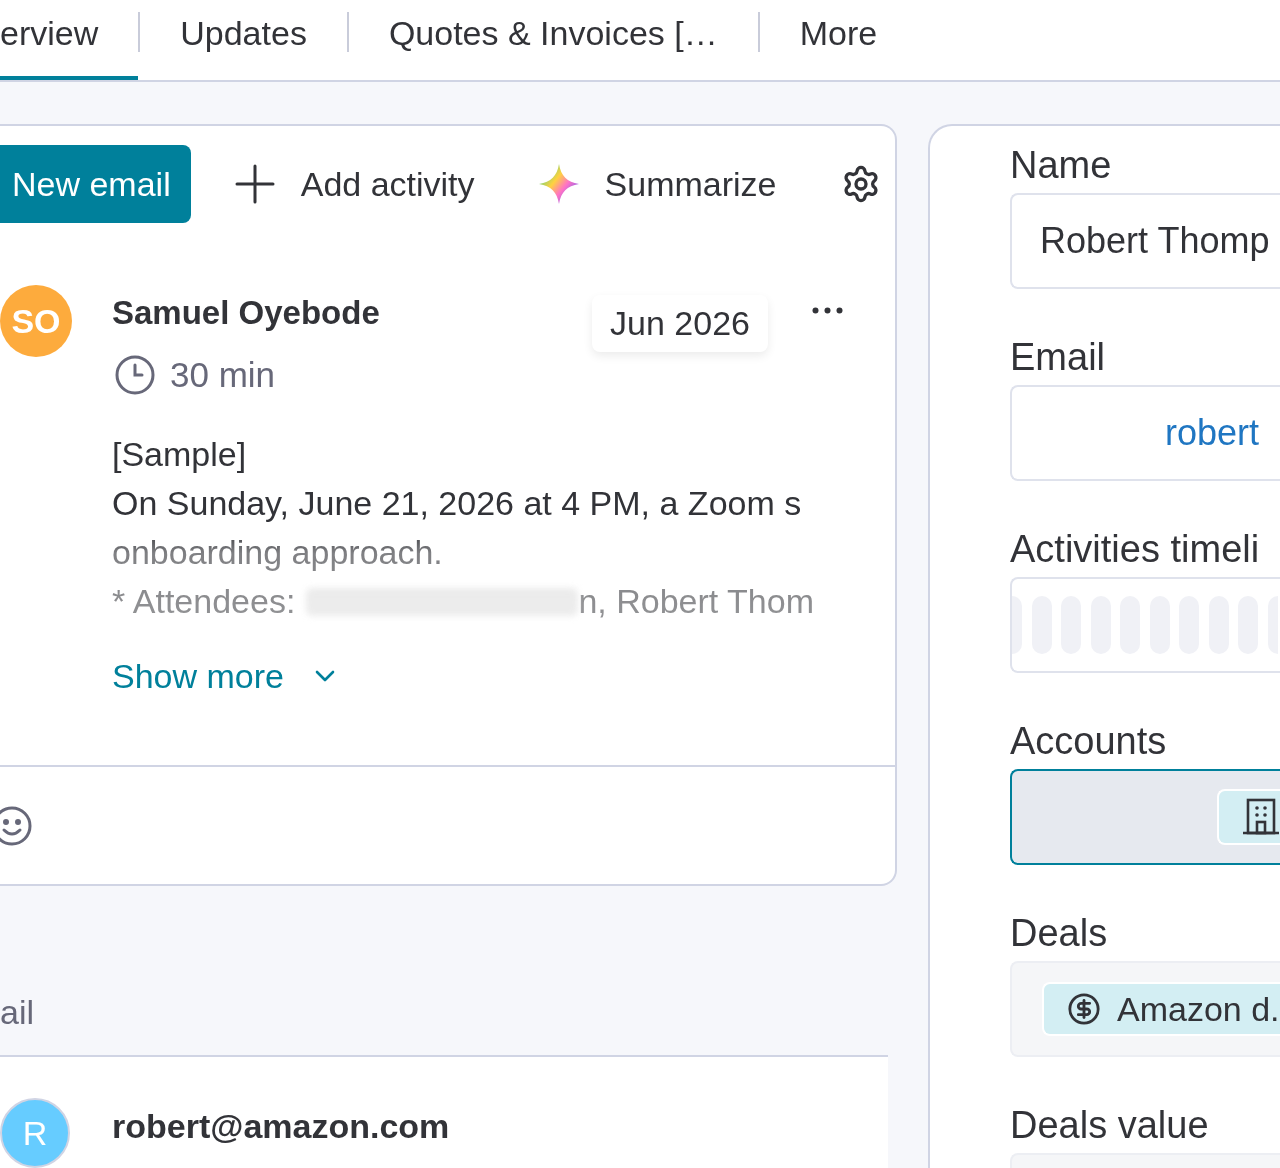  Describe the element at coordinates (223, 375) in the screenshot. I see `duration-text: 30 min` at that location.